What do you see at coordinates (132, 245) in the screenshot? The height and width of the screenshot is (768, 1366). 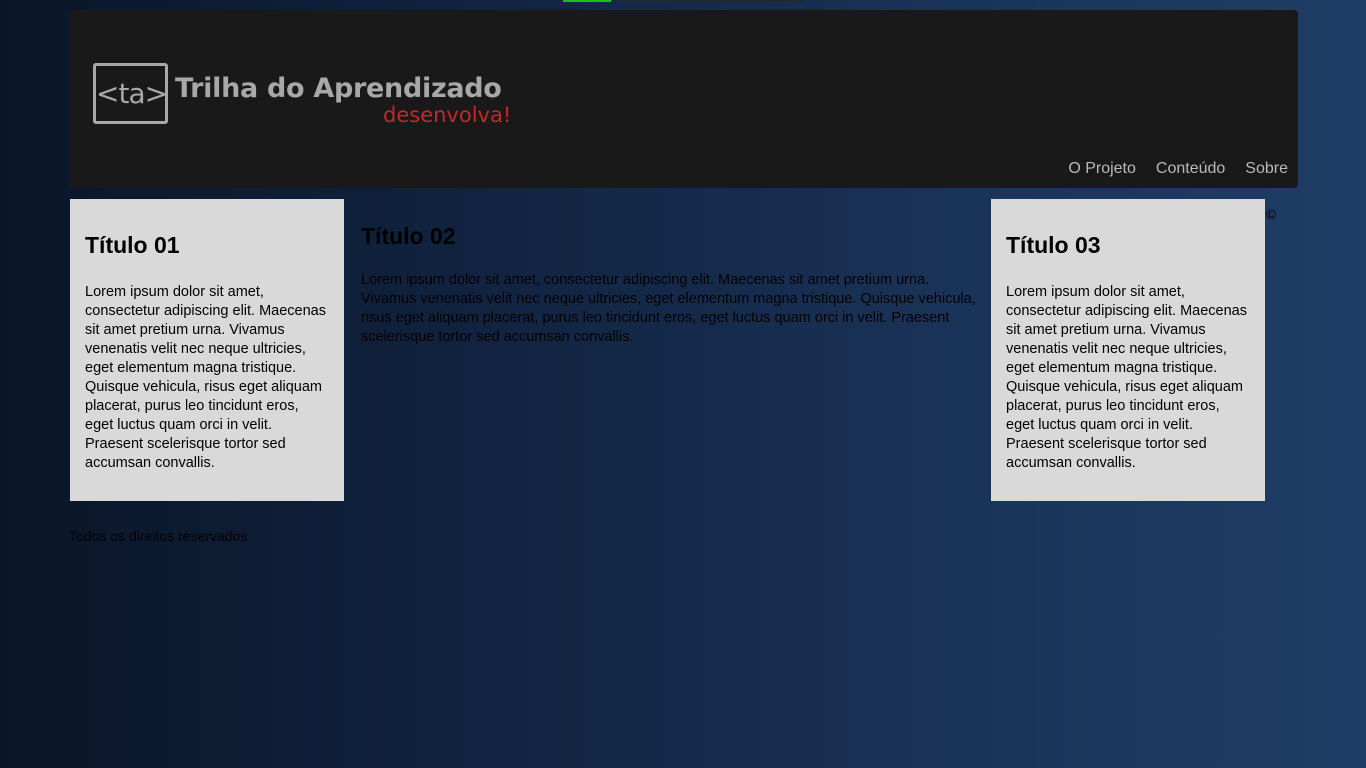 I see `column-title-1: Título 01` at bounding box center [132, 245].